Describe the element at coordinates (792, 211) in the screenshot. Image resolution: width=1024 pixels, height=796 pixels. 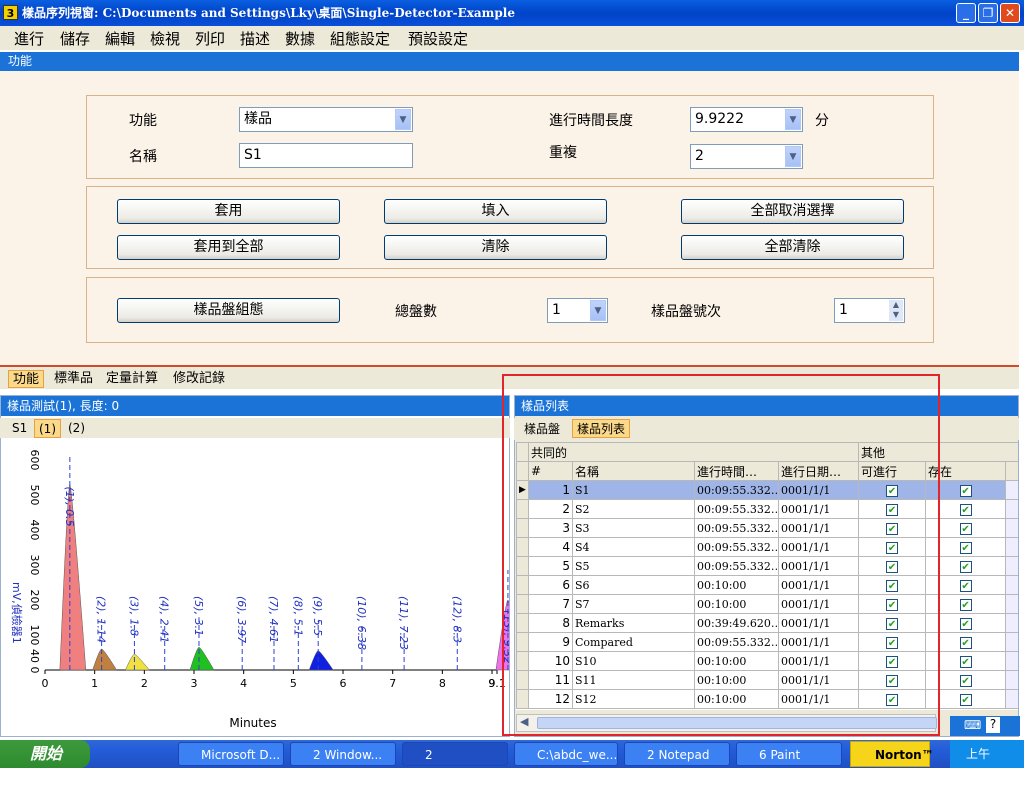
I see `deselect-all-button: 全部取消選擇` at that location.